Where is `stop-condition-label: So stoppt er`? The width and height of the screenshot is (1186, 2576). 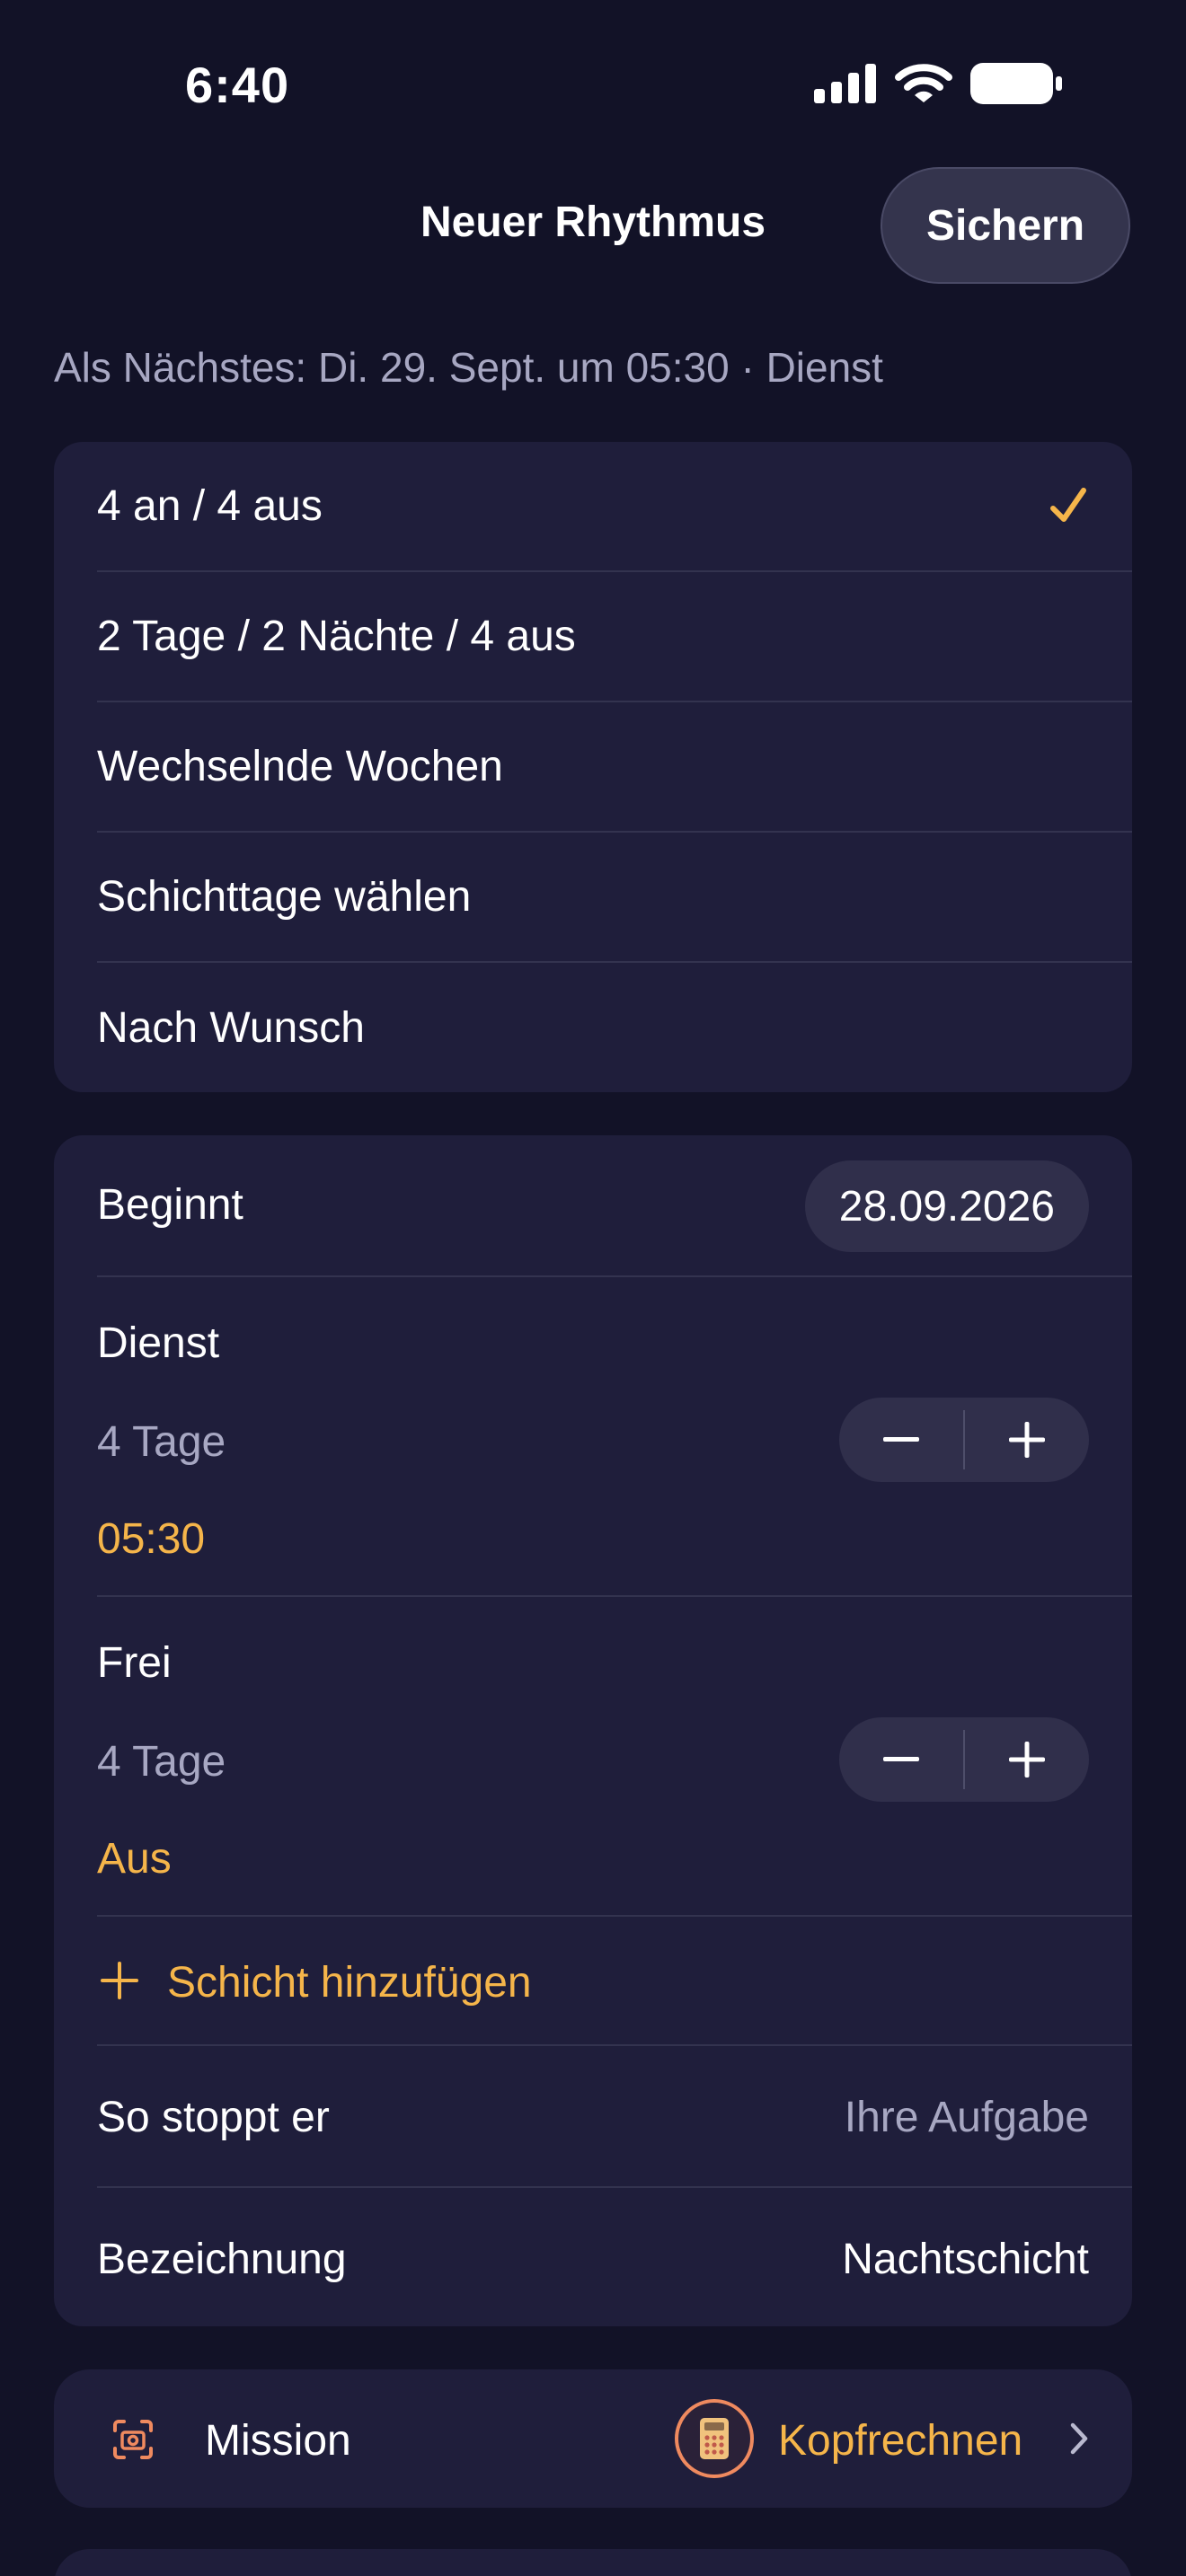 stop-condition-label: So stoppt er is located at coordinates (213, 2117).